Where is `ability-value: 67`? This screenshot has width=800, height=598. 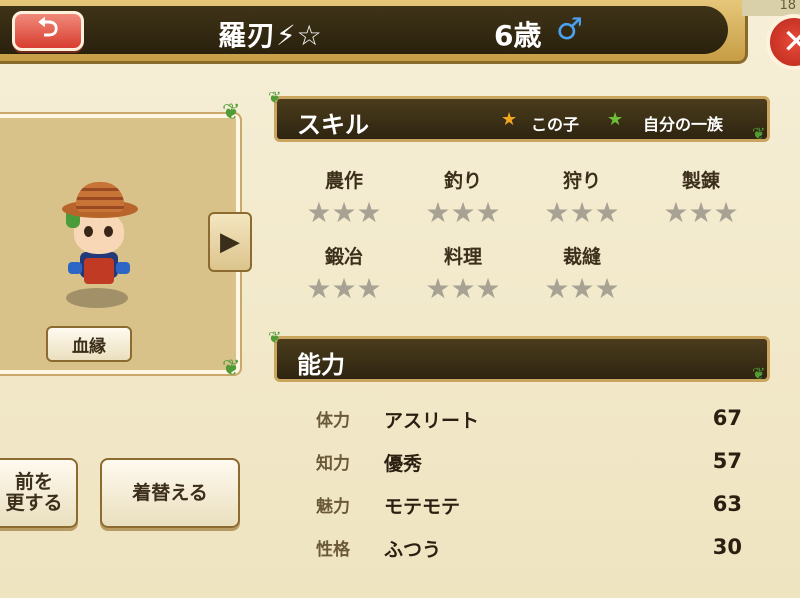 ability-value: 67 is located at coordinates (727, 418).